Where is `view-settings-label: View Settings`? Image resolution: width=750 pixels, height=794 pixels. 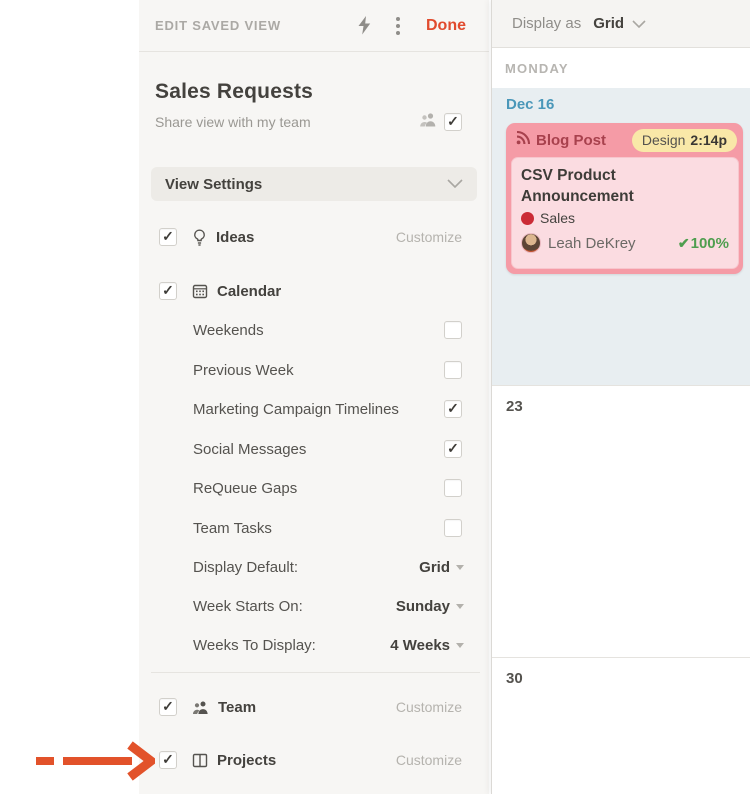 view-settings-label: View Settings is located at coordinates (214, 184).